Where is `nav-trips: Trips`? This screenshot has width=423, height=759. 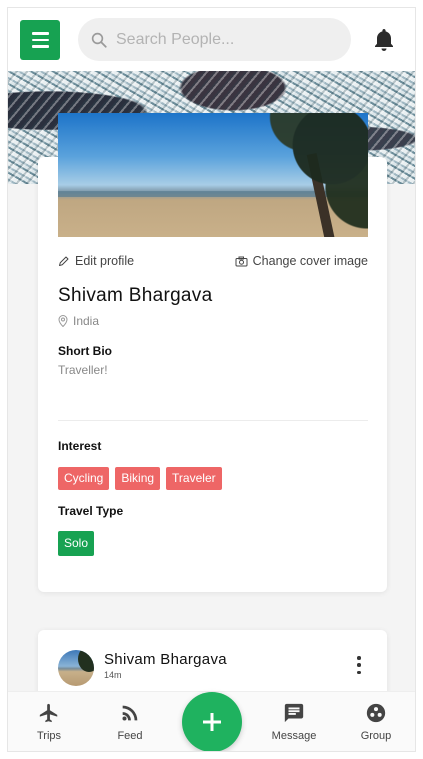
nav-trips: Trips is located at coordinates (49, 722).